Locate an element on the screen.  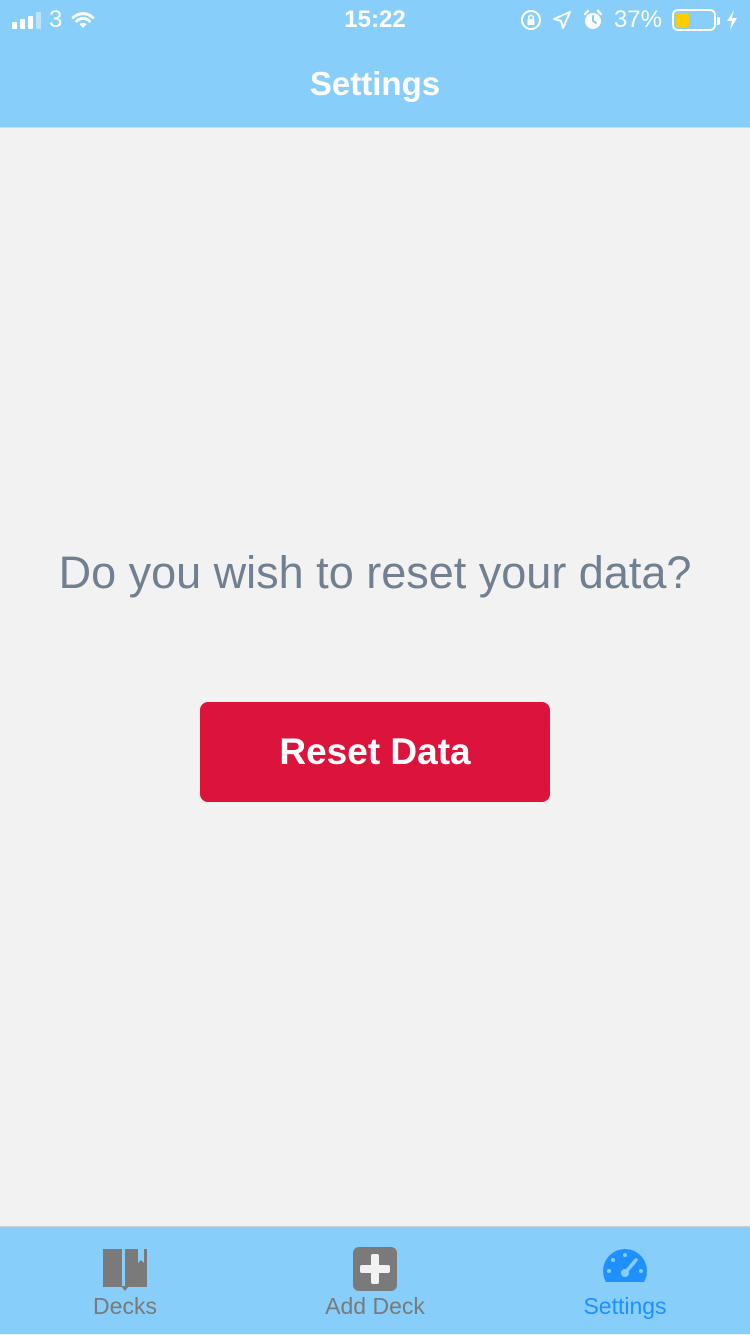
location-arrow-icon is located at coordinates (561, 20).